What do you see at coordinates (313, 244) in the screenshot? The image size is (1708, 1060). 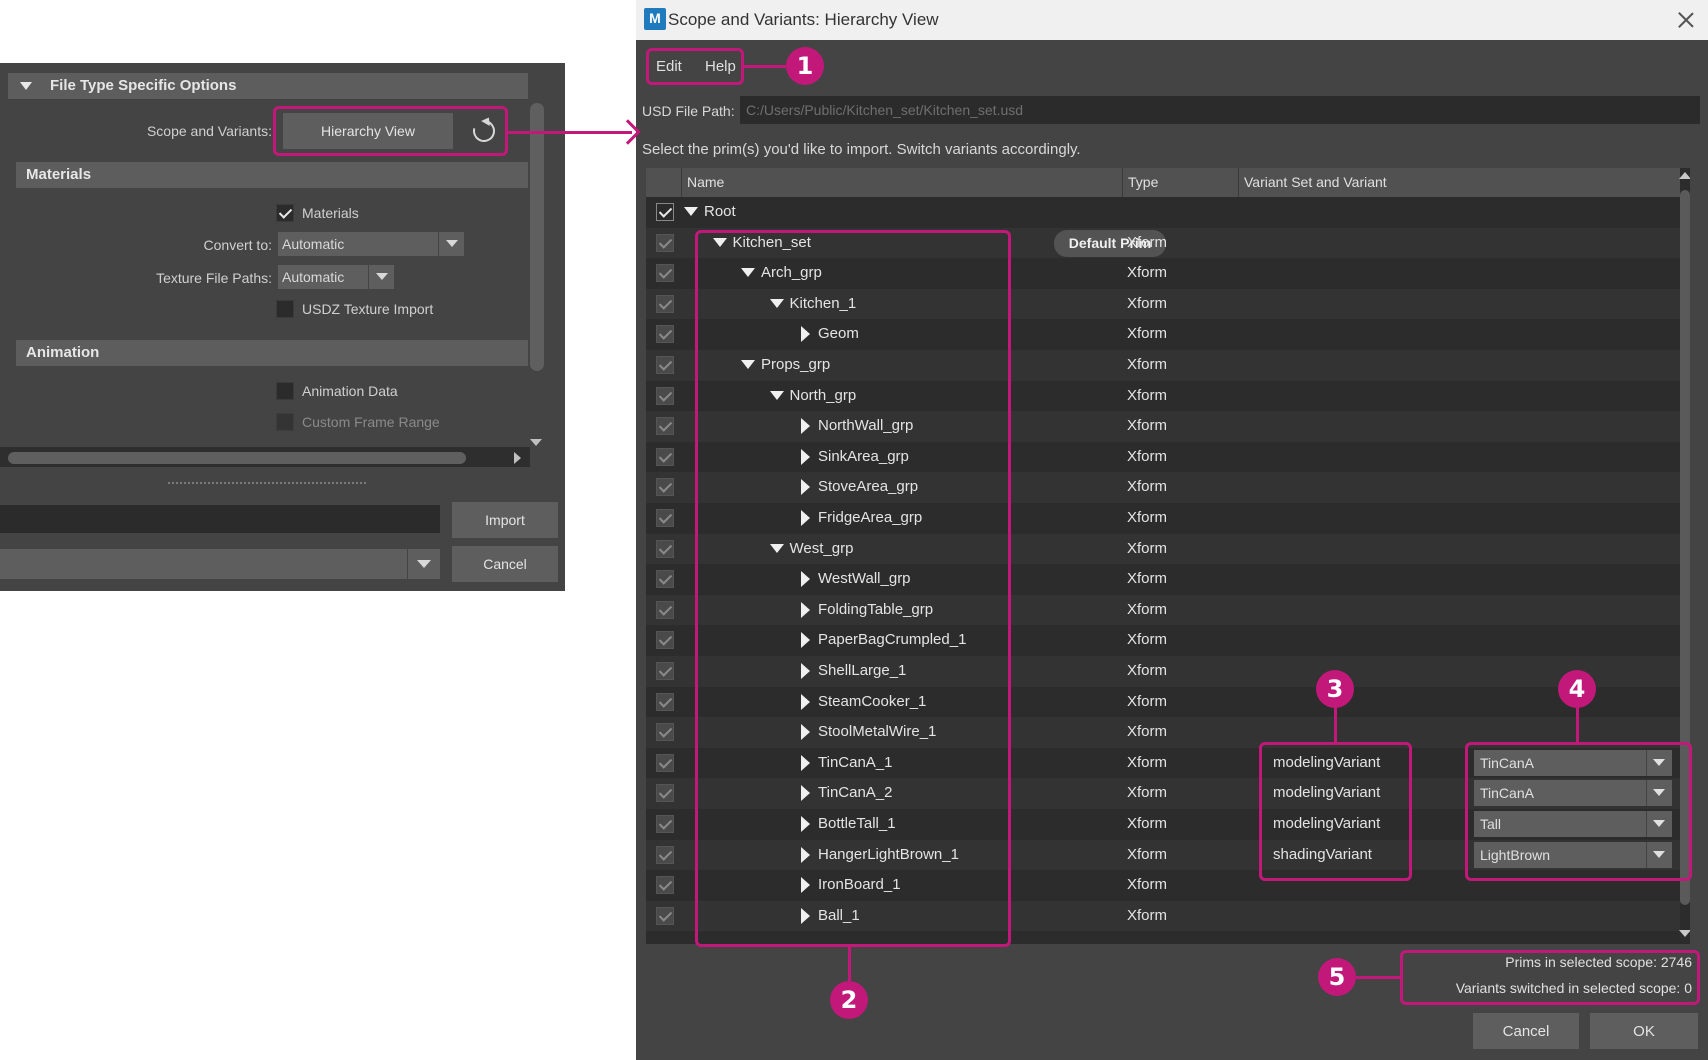 I see `convert-to-value: Automatic` at bounding box center [313, 244].